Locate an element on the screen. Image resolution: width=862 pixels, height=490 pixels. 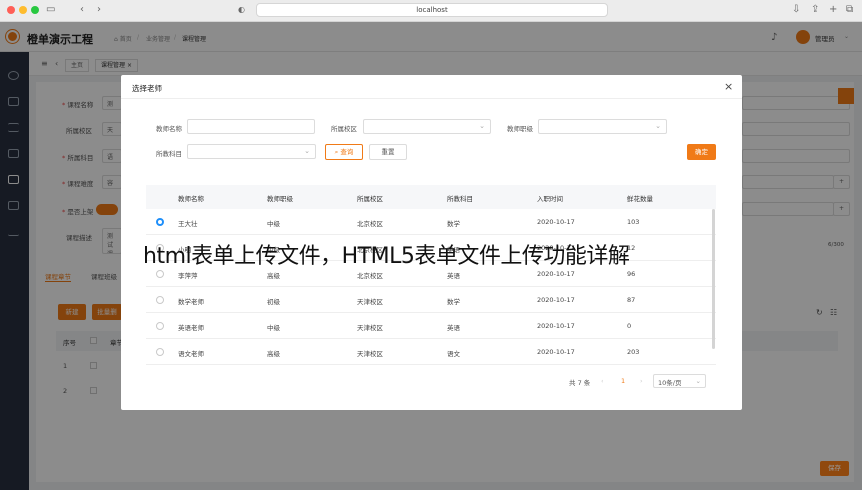
query-button: ⌕ 查询 is located at coordinates (344, 152).